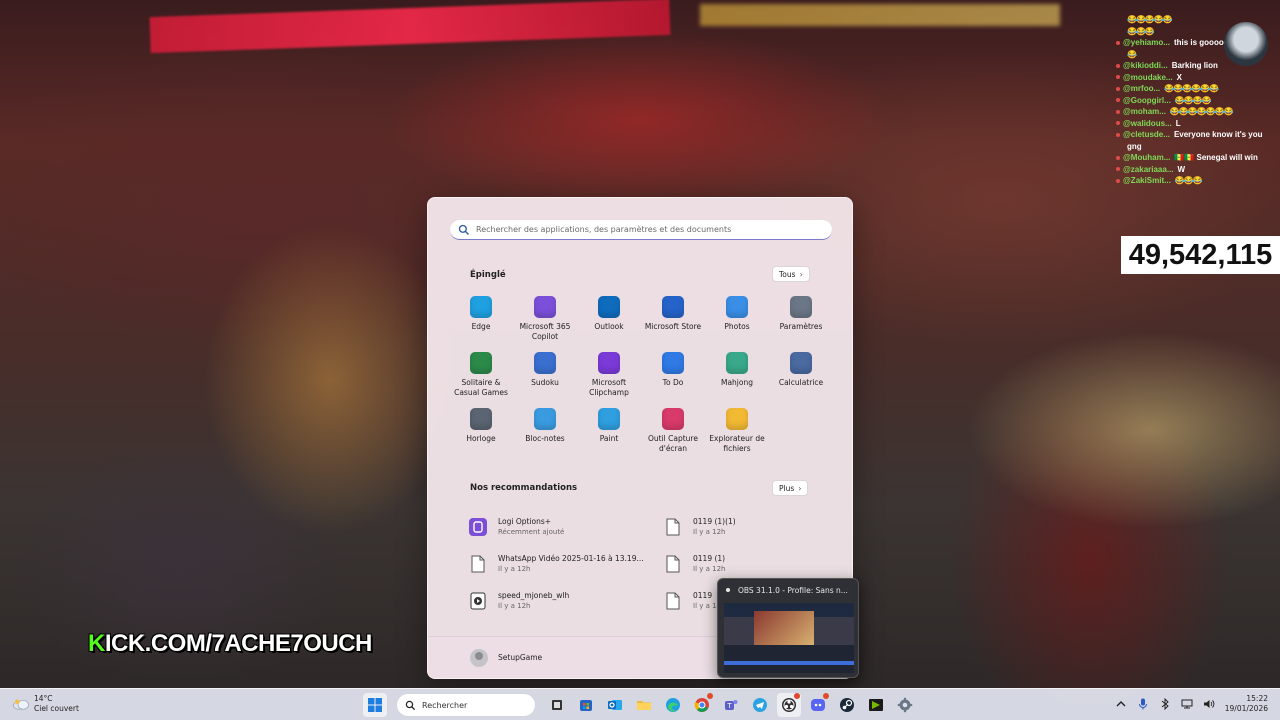 The image size is (1280, 720). I want to click on chat-text: X, so click(1179, 77).